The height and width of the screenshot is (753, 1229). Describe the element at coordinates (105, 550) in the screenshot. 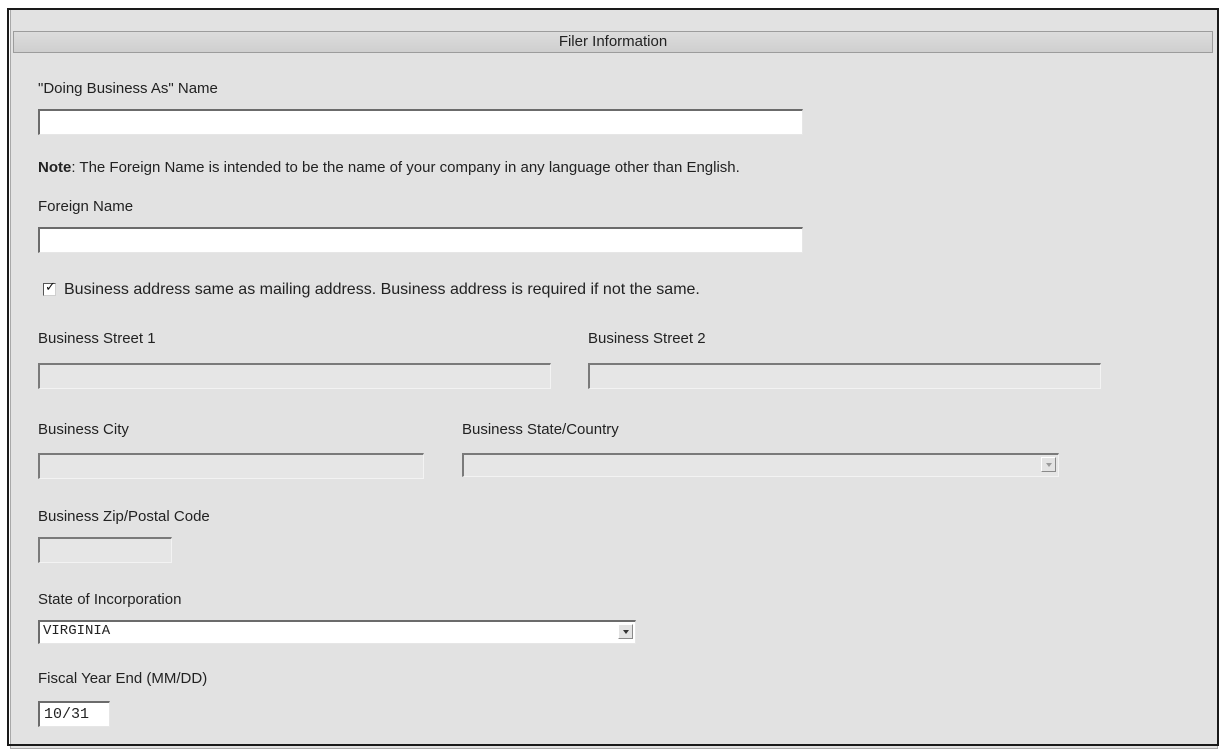

I see `business-zip-input` at that location.